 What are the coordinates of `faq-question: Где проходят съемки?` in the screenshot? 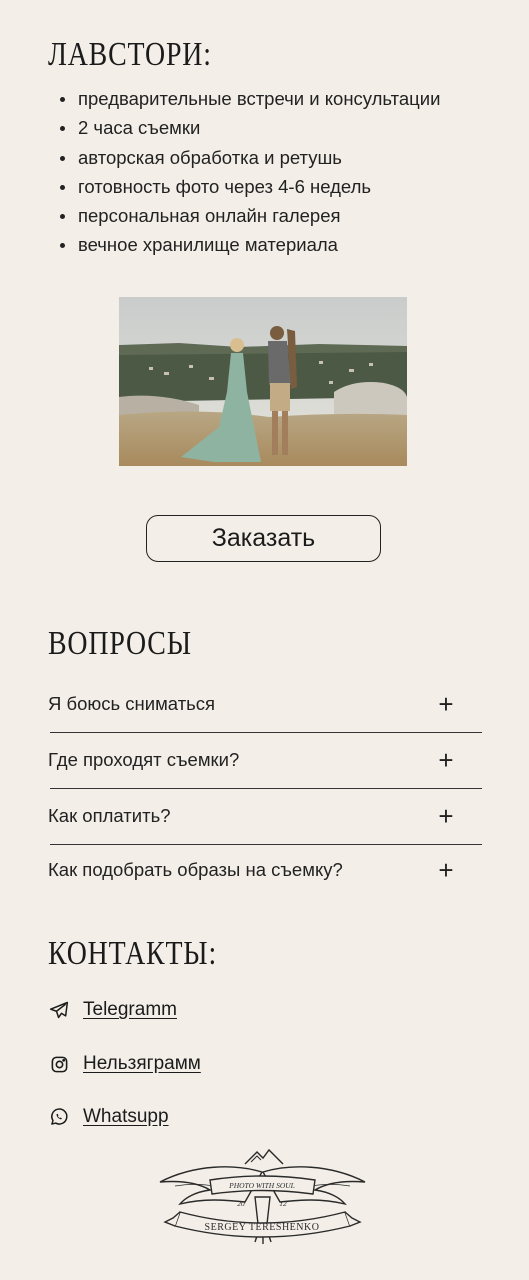 It's located at (144, 759).